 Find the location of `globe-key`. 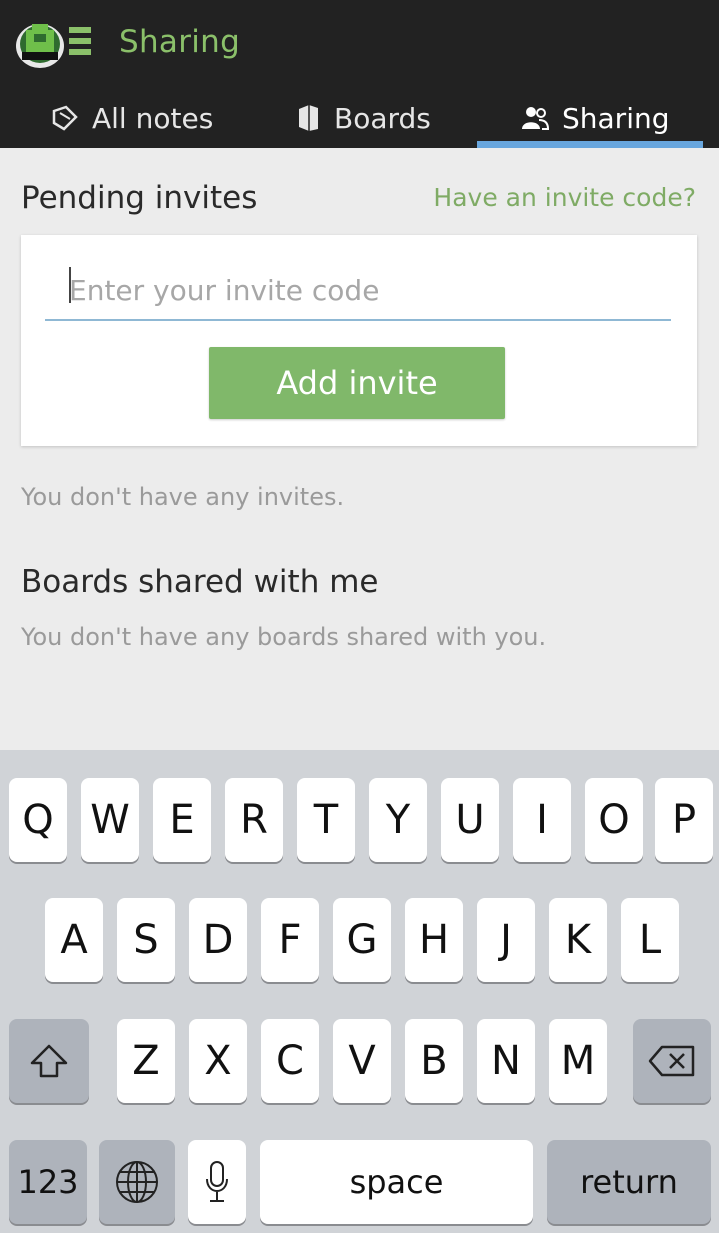

globe-key is located at coordinates (137, 1182).